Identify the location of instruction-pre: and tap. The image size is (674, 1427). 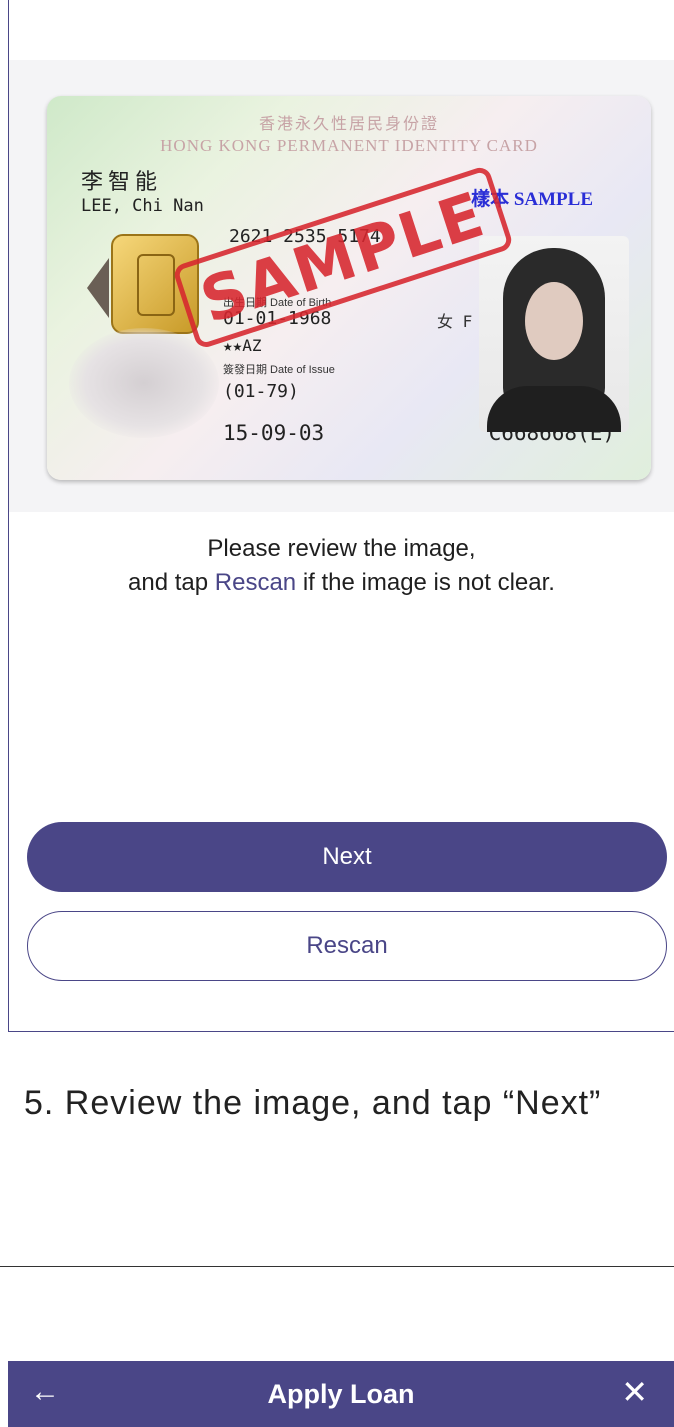
(171, 582).